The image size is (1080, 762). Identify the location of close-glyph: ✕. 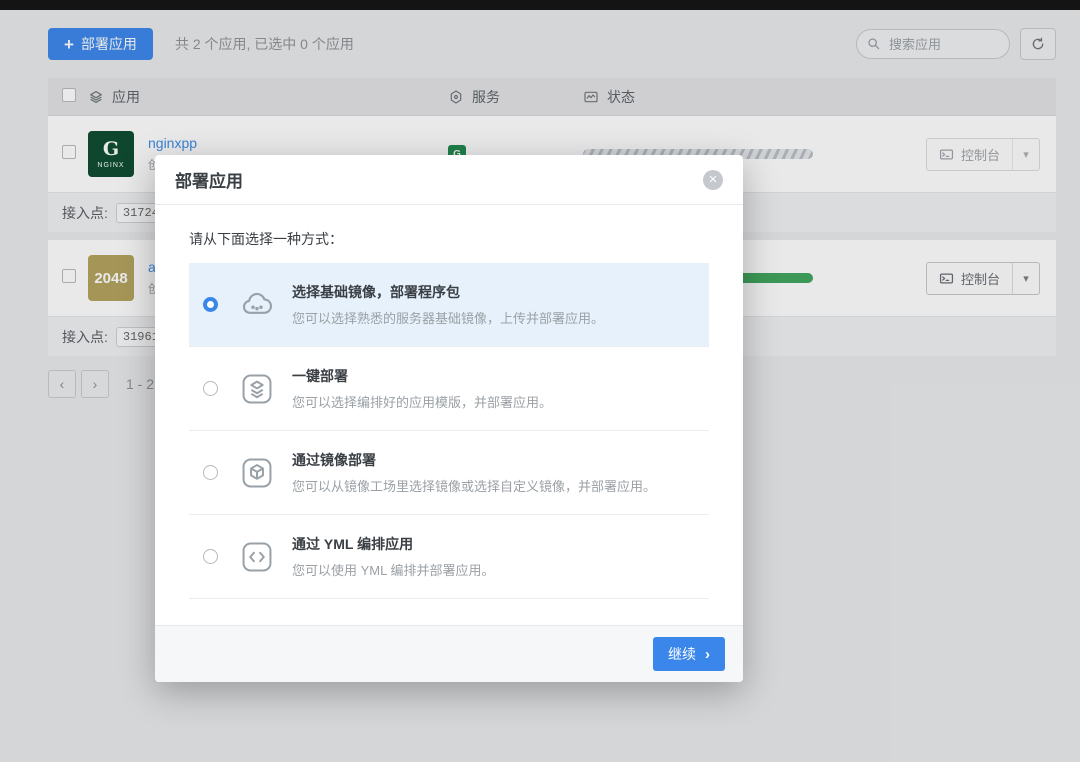
(713, 179).